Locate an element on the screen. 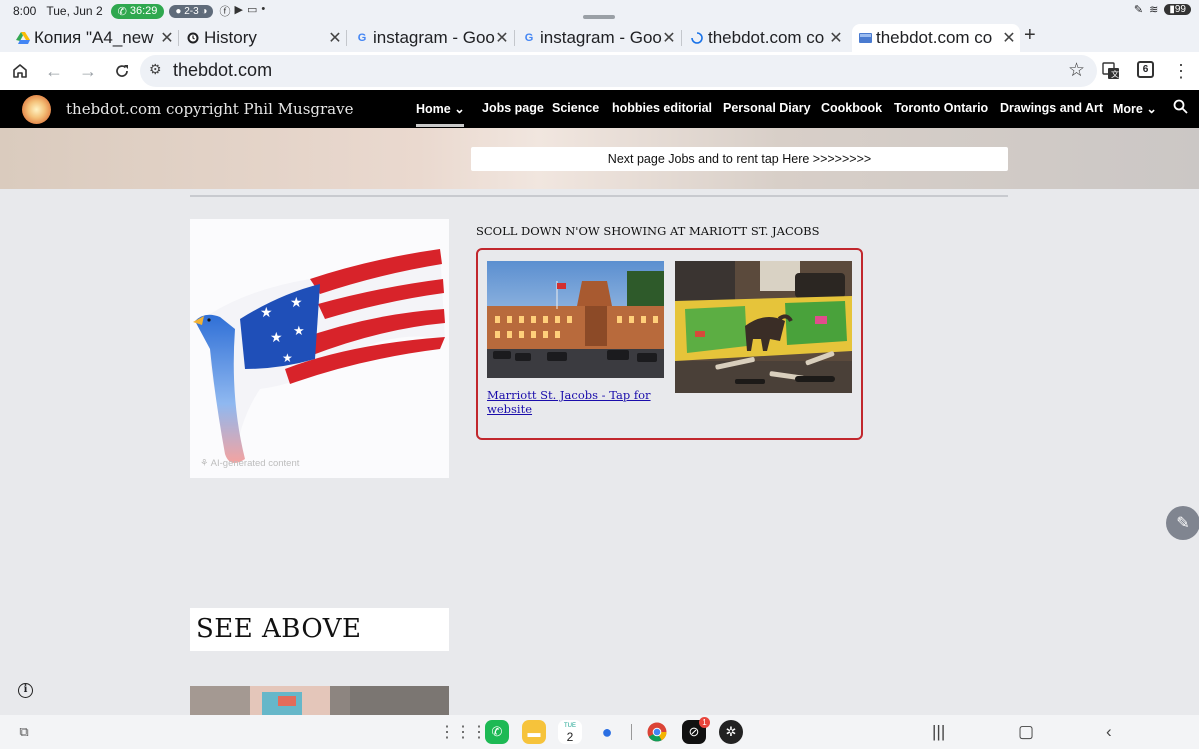 This screenshot has height=749, width=1199. tab-title: Копия "A4_news is located at coordinates (94, 37).